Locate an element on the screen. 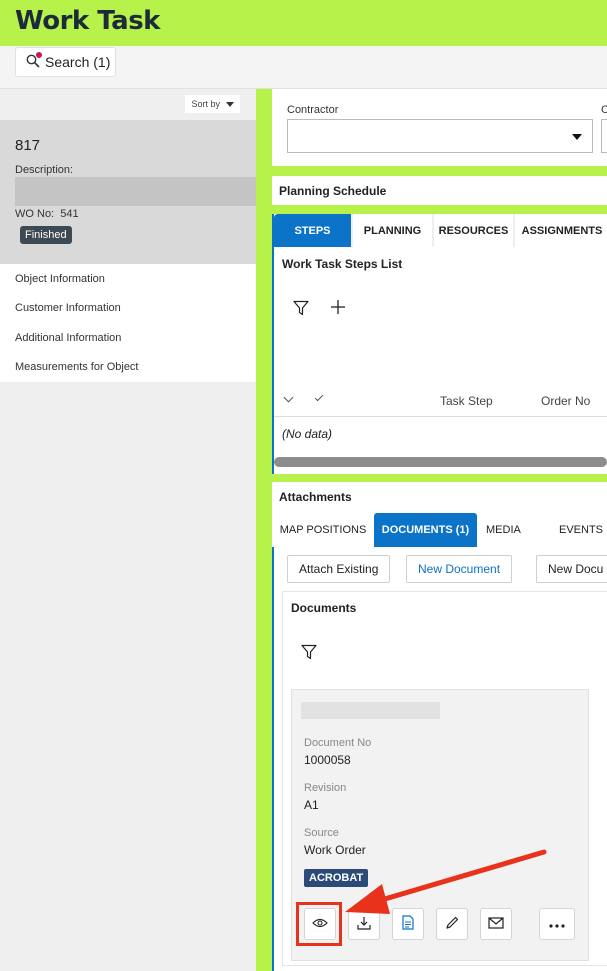 The width and height of the screenshot is (607, 971). sort-by-dropdown: Sort by is located at coordinates (212, 104).